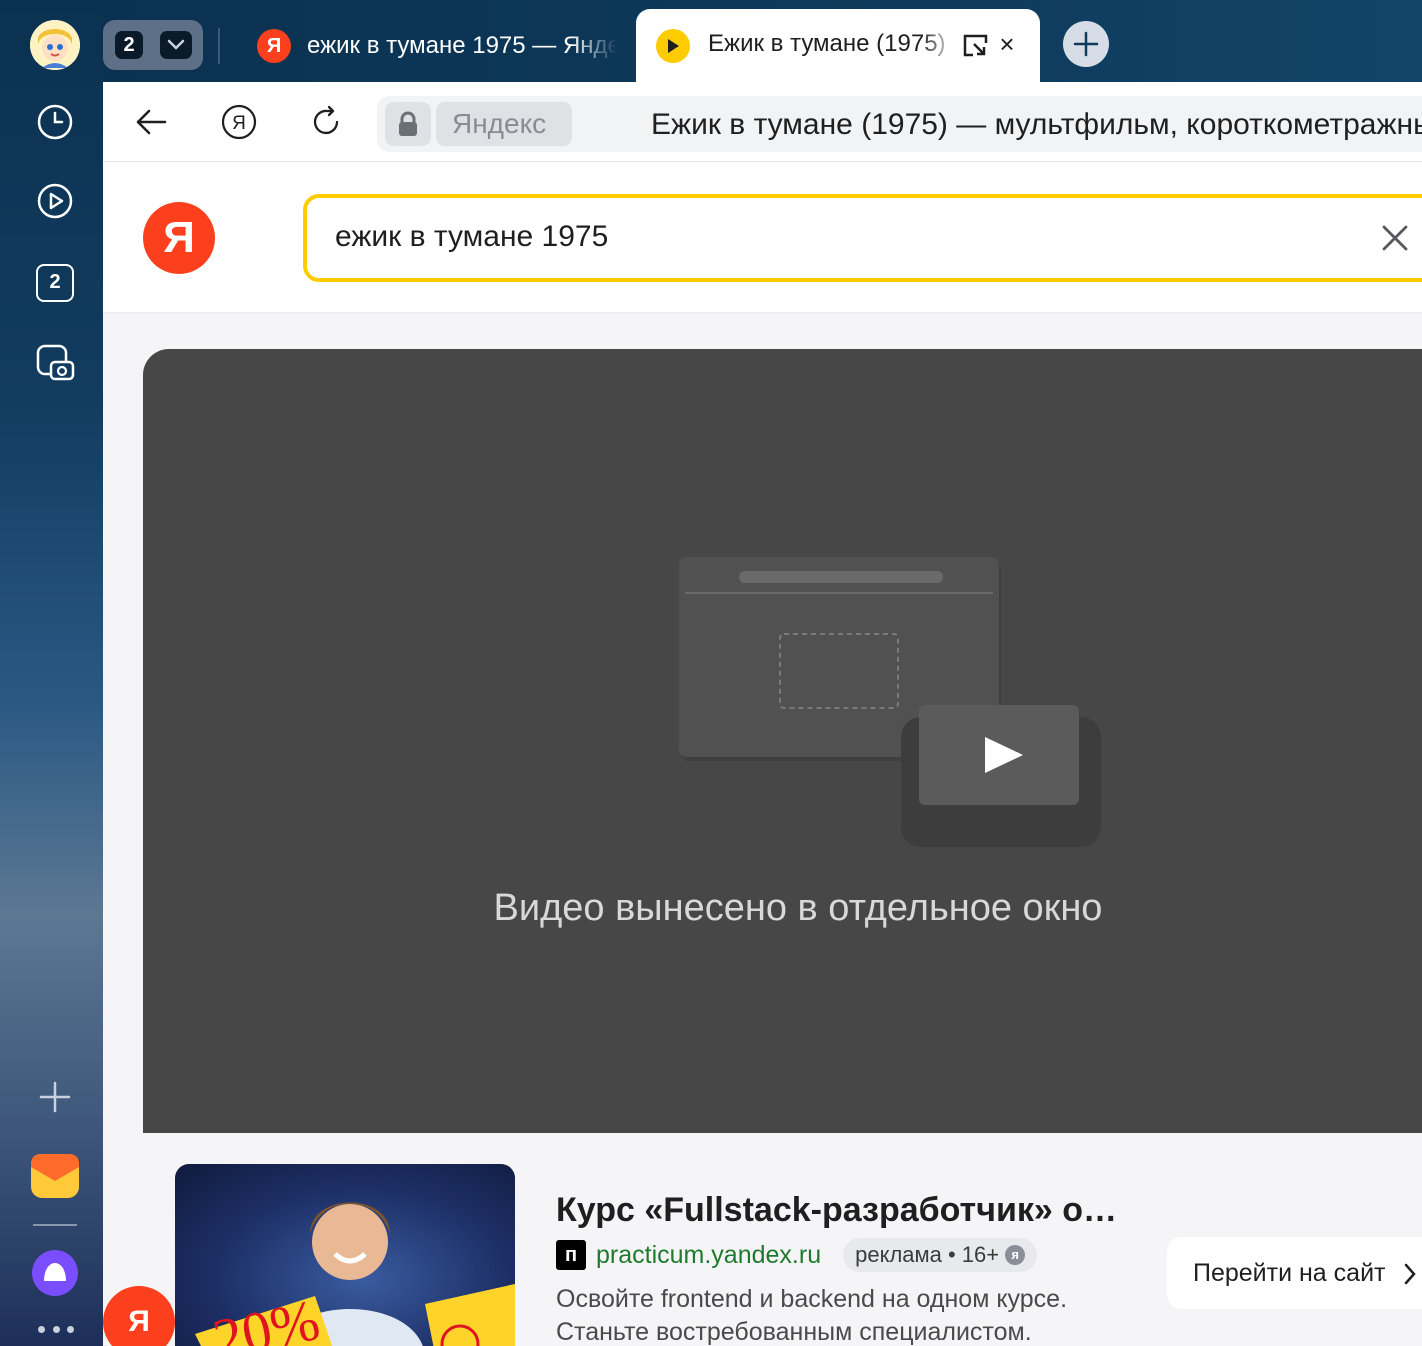  What do you see at coordinates (219, 46) in the screenshot?
I see `tab-separator` at bounding box center [219, 46].